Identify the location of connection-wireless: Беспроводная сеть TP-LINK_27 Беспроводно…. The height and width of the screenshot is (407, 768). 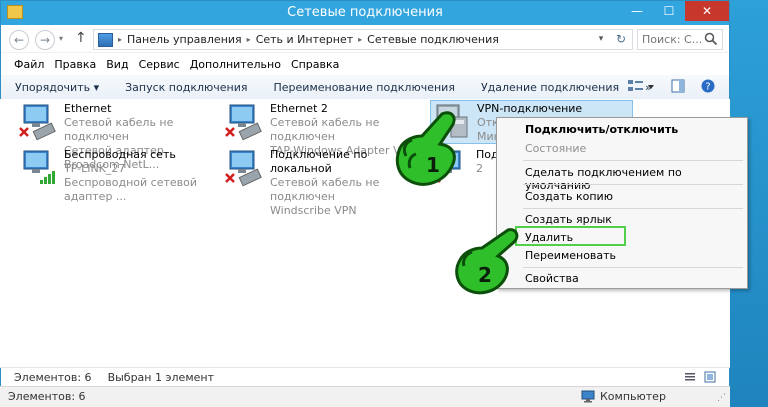
(118, 175).